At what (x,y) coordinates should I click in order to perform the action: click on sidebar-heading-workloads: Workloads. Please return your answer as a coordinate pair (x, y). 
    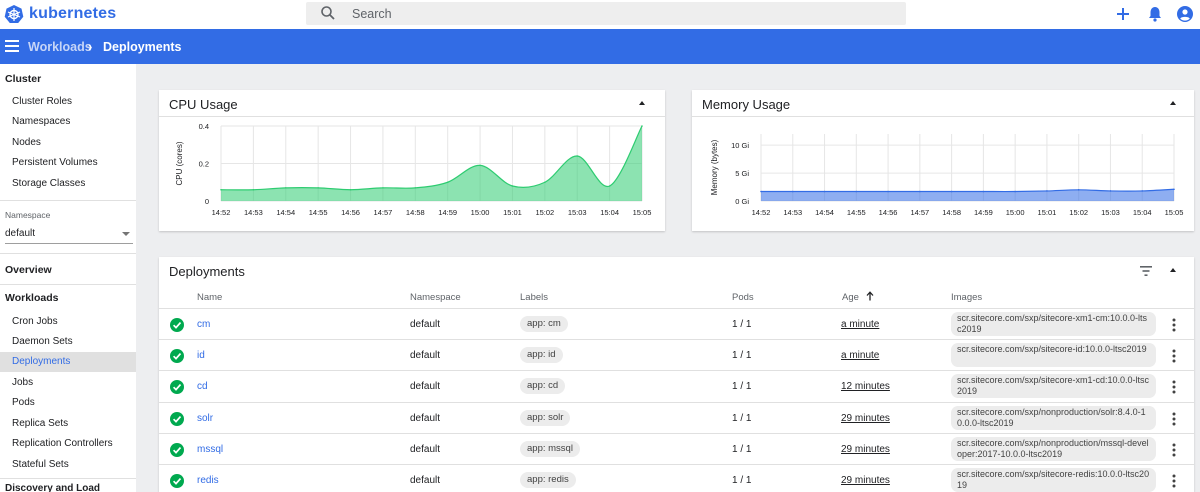
    Looking at the image, I should click on (31, 298).